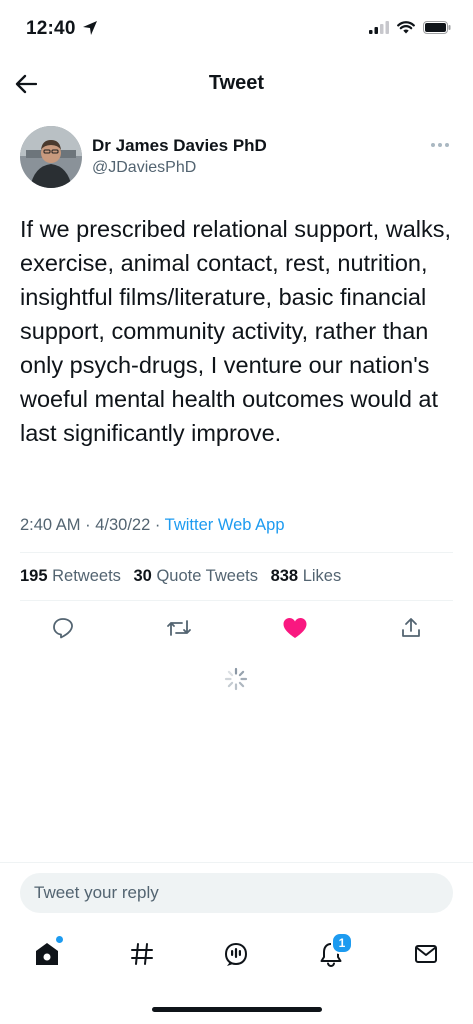 The image size is (473, 1024). What do you see at coordinates (152, 525) in the screenshot?
I see `tweet-metadata: 2:40 AM · 4/30/22 · Twitter Web App` at bounding box center [152, 525].